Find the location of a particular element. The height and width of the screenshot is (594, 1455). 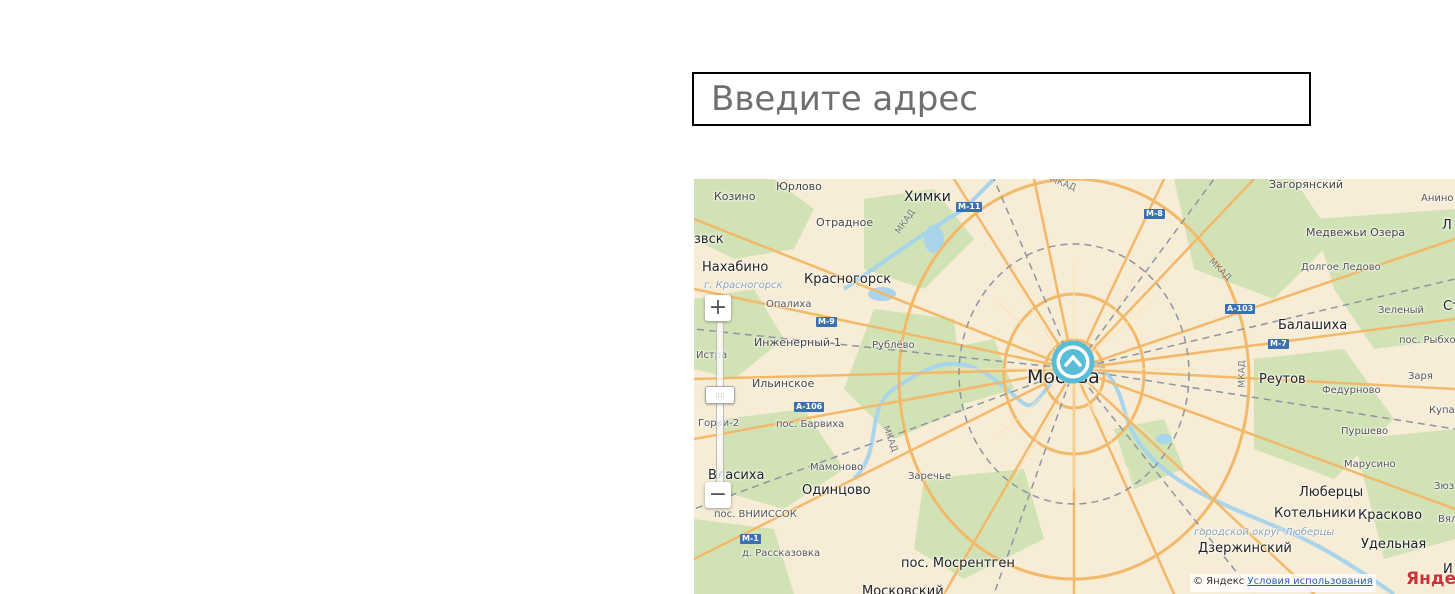

map-label: Зеленый is located at coordinates (1401, 310).